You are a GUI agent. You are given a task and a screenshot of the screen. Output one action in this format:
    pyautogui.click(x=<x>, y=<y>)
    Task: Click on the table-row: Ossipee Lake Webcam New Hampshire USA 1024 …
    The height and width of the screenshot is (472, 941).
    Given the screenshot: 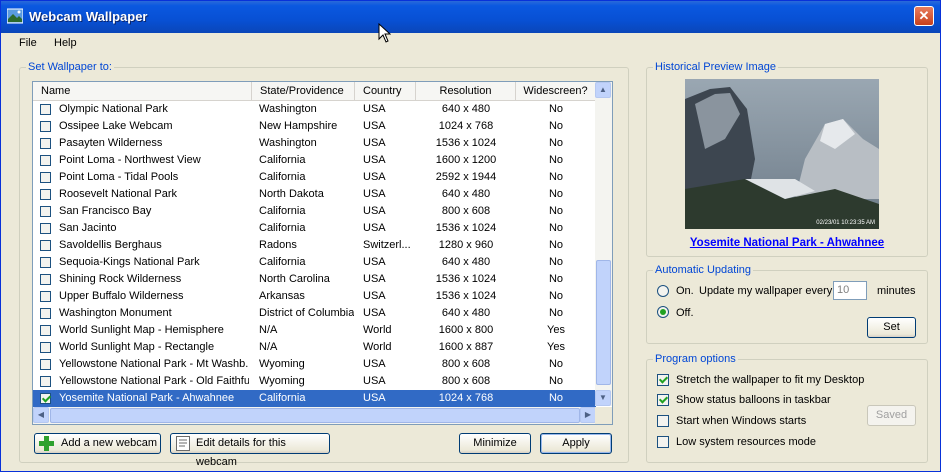 What is the action you would take?
    pyautogui.click(x=314, y=126)
    